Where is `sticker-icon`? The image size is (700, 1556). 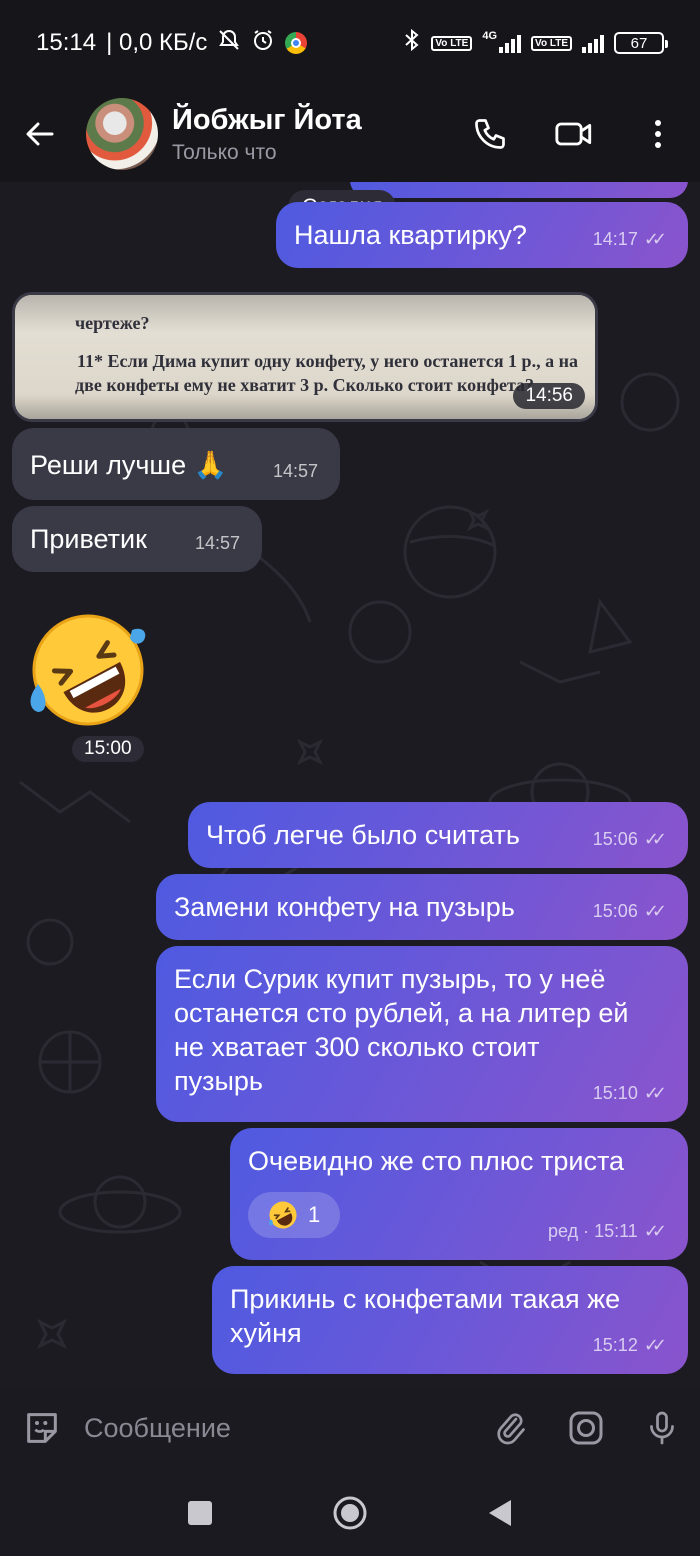
sticker-icon is located at coordinates (42, 1428).